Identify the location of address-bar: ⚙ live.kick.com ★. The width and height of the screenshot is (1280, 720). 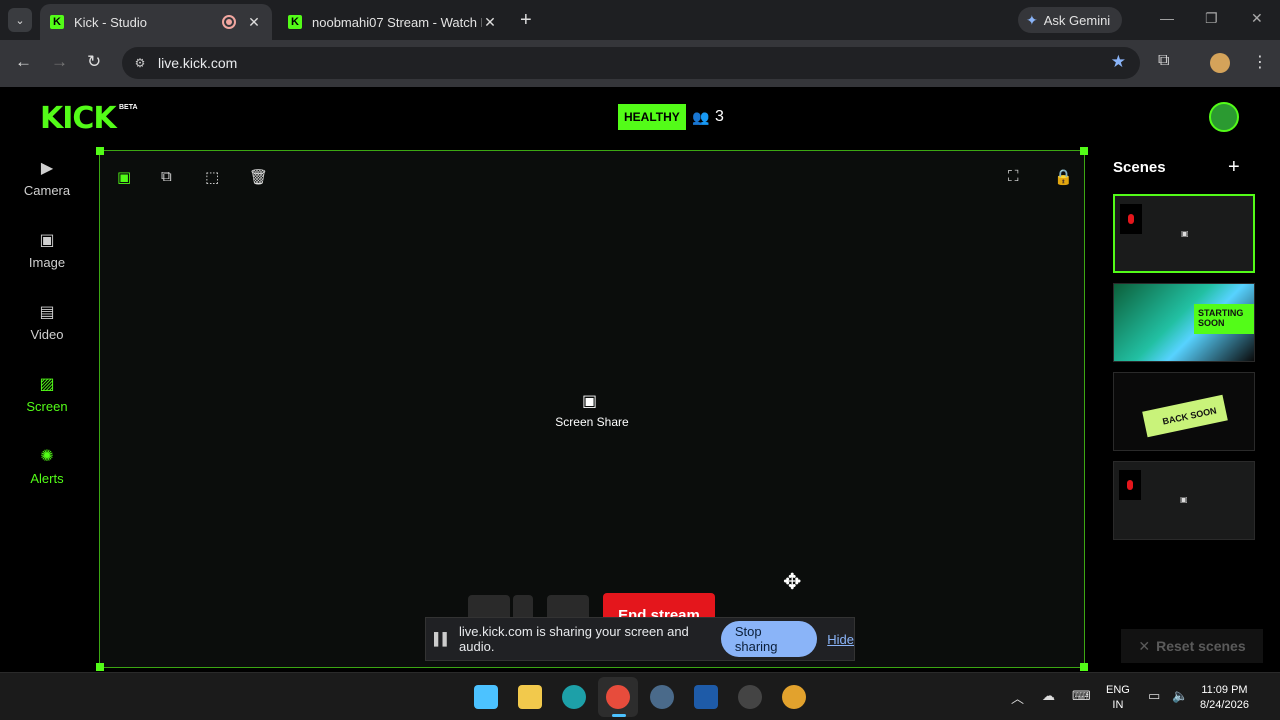
(631, 63).